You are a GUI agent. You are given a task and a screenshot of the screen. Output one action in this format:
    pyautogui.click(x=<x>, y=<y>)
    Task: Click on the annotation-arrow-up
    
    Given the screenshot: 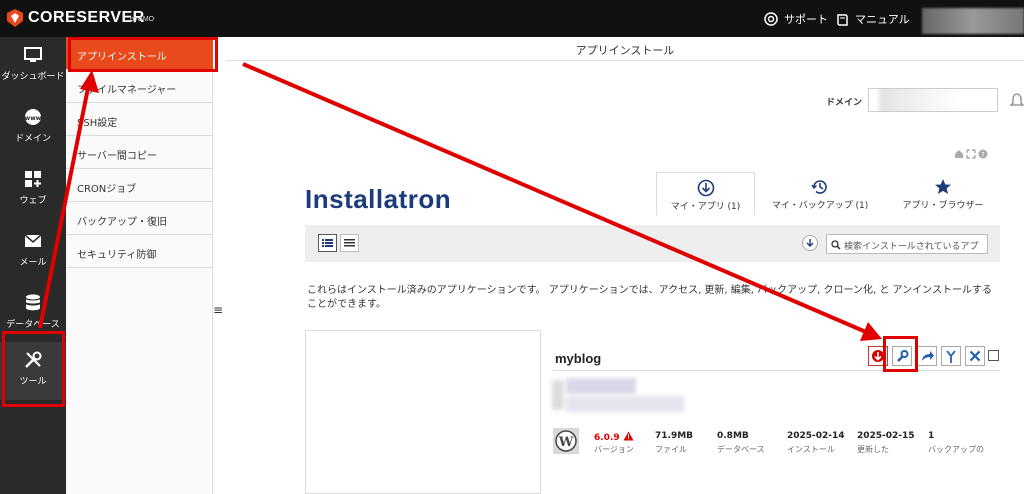 What is the action you would take?
    pyautogui.click(x=68, y=199)
    